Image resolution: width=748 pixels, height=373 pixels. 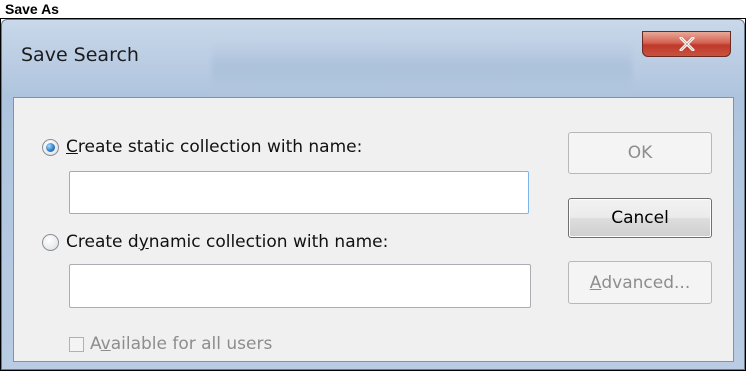 I want to click on dynamic-collection-radio: Create dynamic collection with name:, so click(x=215, y=242).